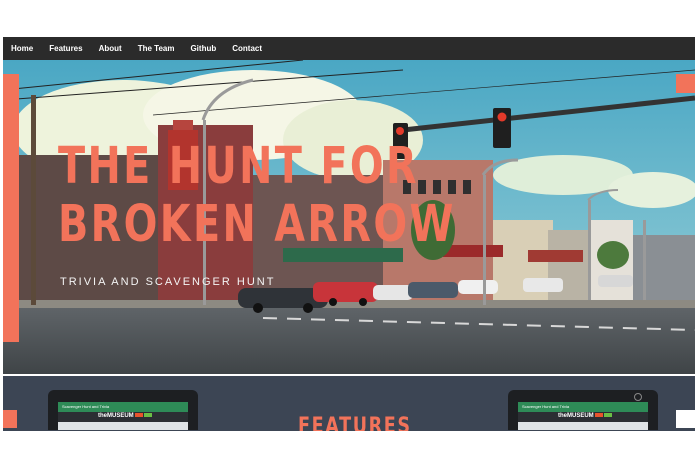  I want to click on nav-features-link: Features, so click(65, 48).